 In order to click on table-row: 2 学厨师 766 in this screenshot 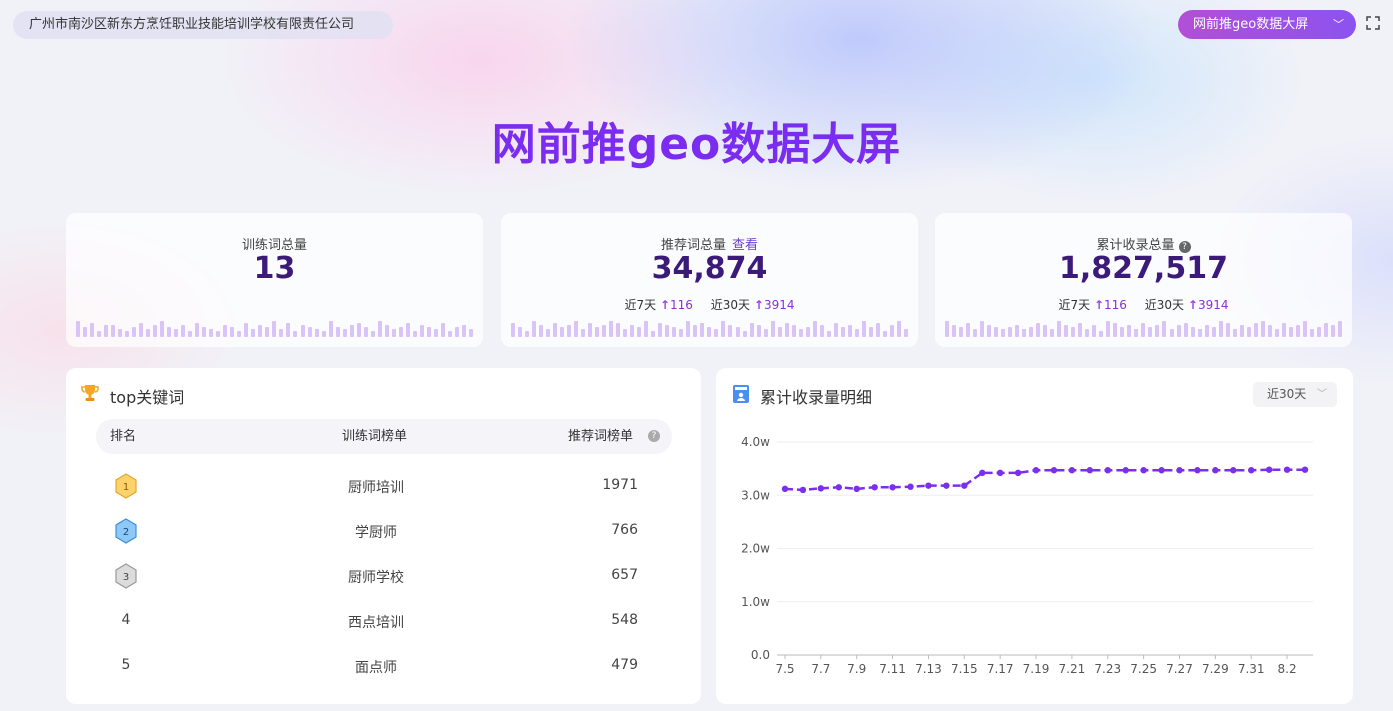, I will do `click(384, 532)`.